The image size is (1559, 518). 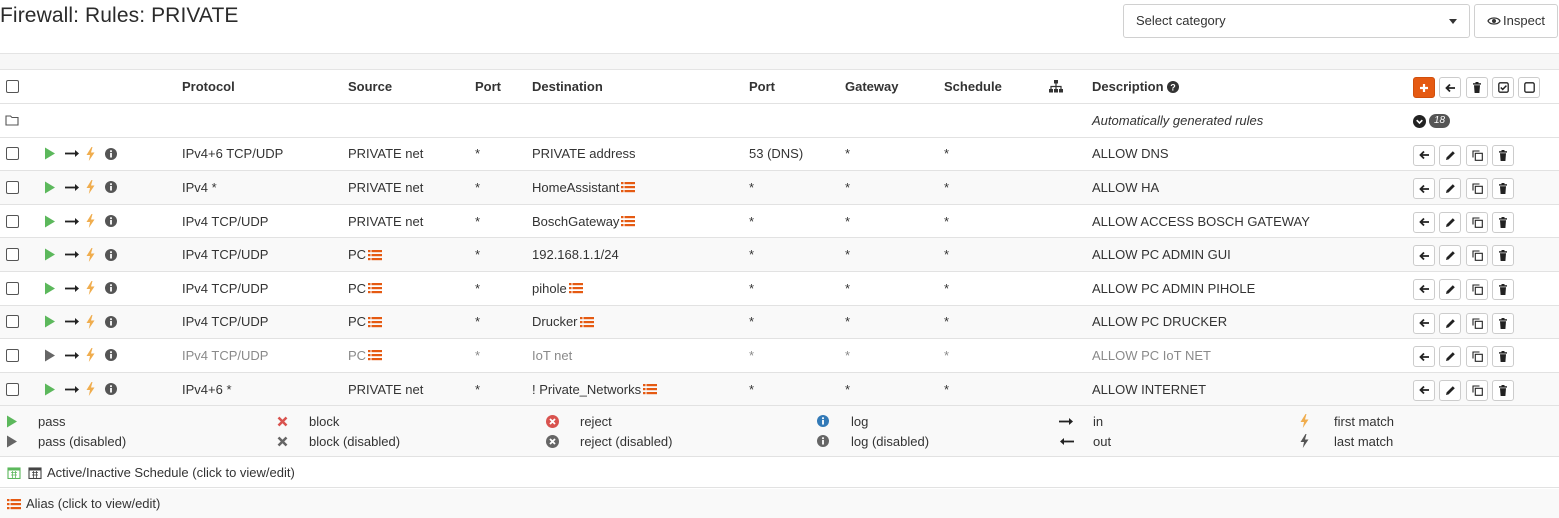 I want to click on expand-auto-rules-button: 18, so click(x=1432, y=121).